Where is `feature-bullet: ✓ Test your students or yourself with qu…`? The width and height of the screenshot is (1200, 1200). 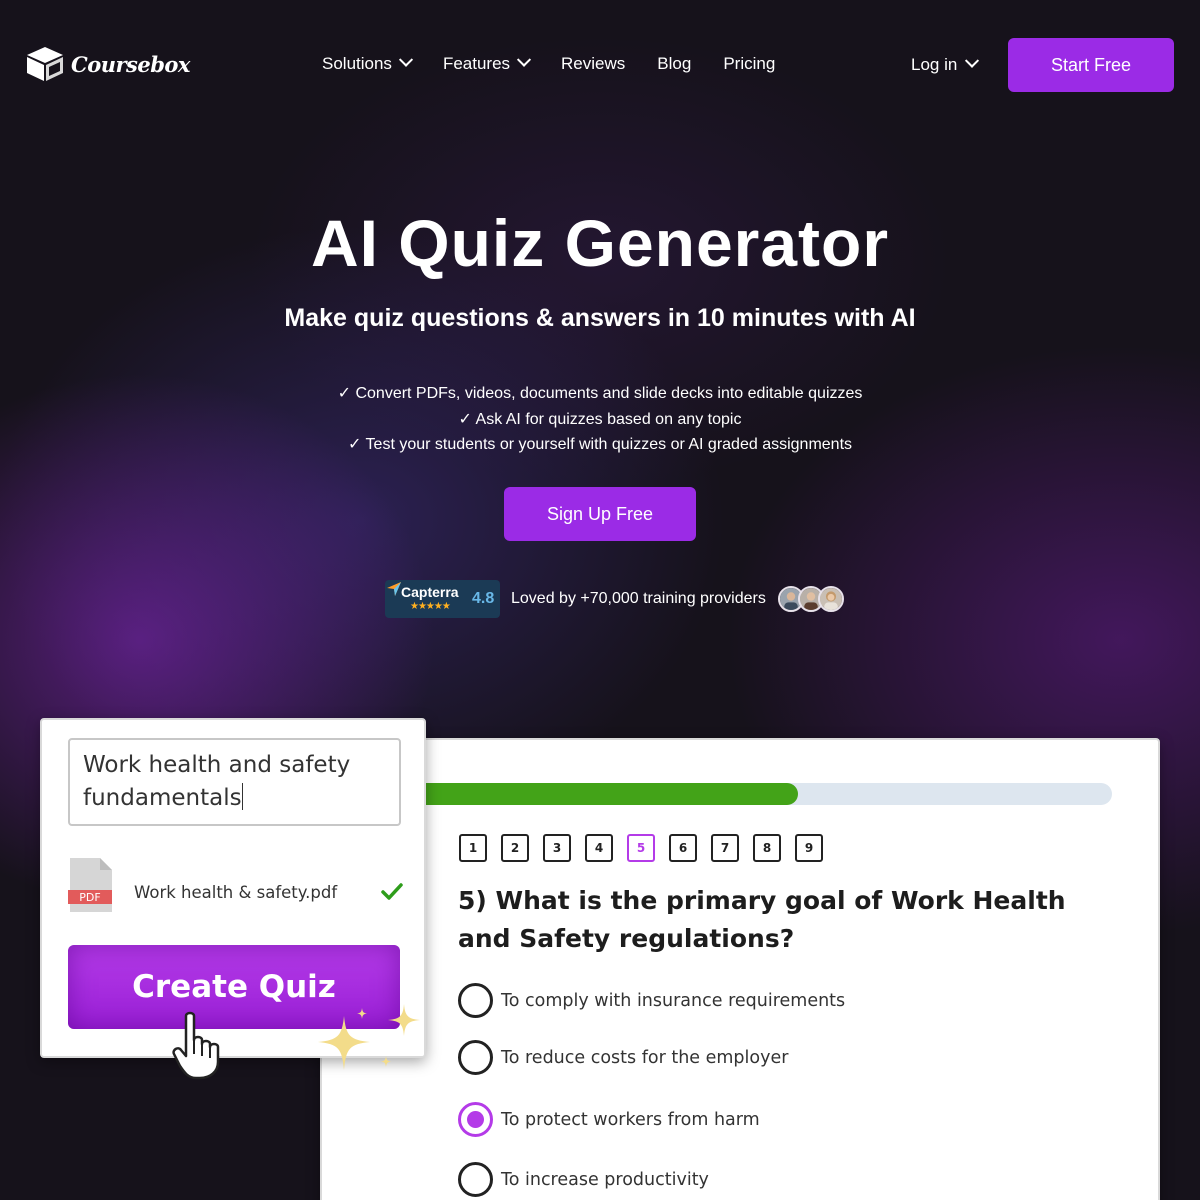
feature-bullet: ✓ Test your students or yourself with qu… is located at coordinates (600, 444).